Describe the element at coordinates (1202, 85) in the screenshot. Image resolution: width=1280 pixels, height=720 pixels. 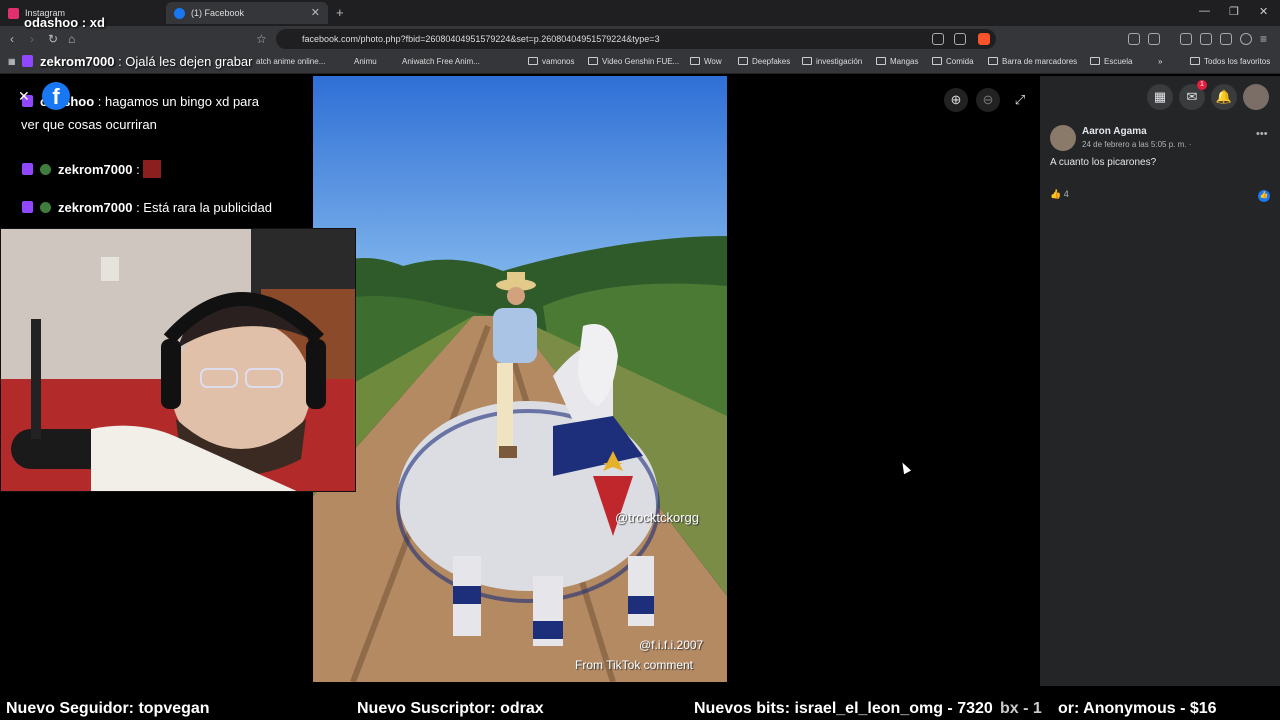
I see `notification-badge: 1` at that location.